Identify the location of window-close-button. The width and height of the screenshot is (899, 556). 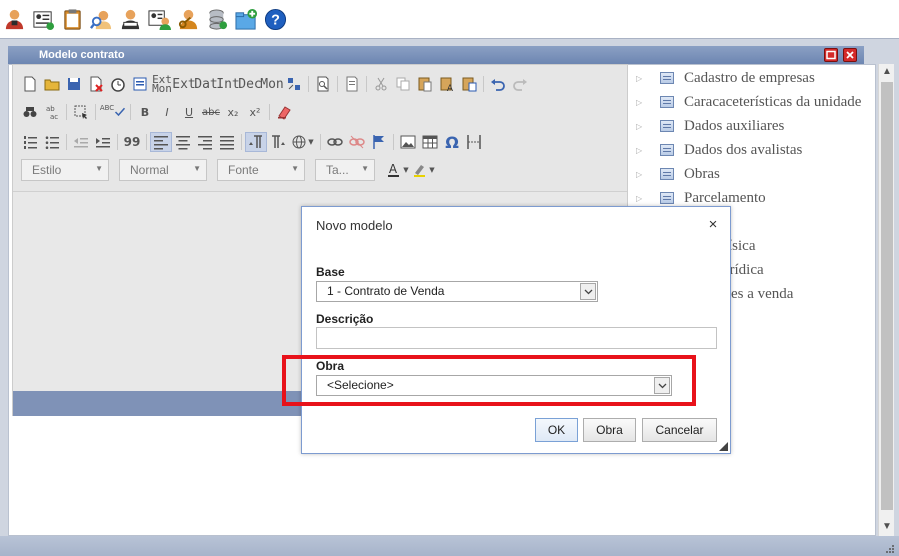
(850, 55).